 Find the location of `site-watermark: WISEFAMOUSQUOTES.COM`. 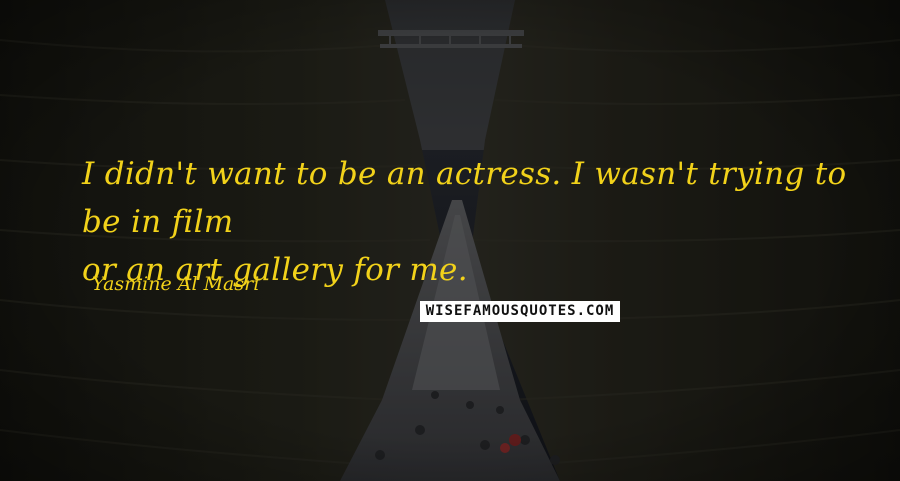

site-watermark: WISEFAMOUSQUOTES.COM is located at coordinates (520, 311).